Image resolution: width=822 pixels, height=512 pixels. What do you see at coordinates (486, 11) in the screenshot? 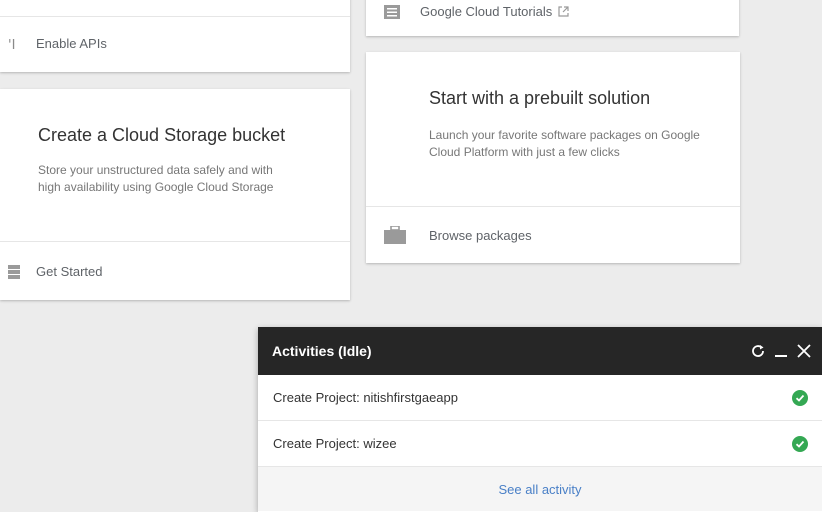
I see `tutorials-label: Google Cloud Tutorials` at bounding box center [486, 11].